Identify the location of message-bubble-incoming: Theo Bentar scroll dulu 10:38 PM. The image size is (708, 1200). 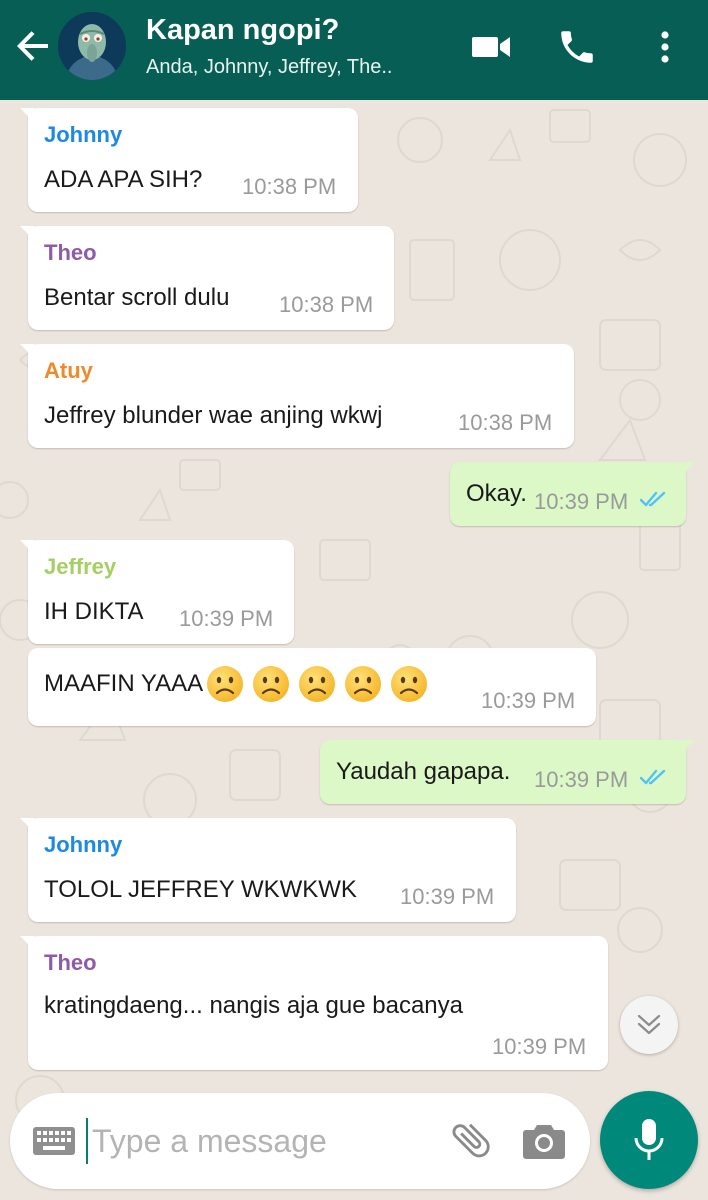
(207, 278).